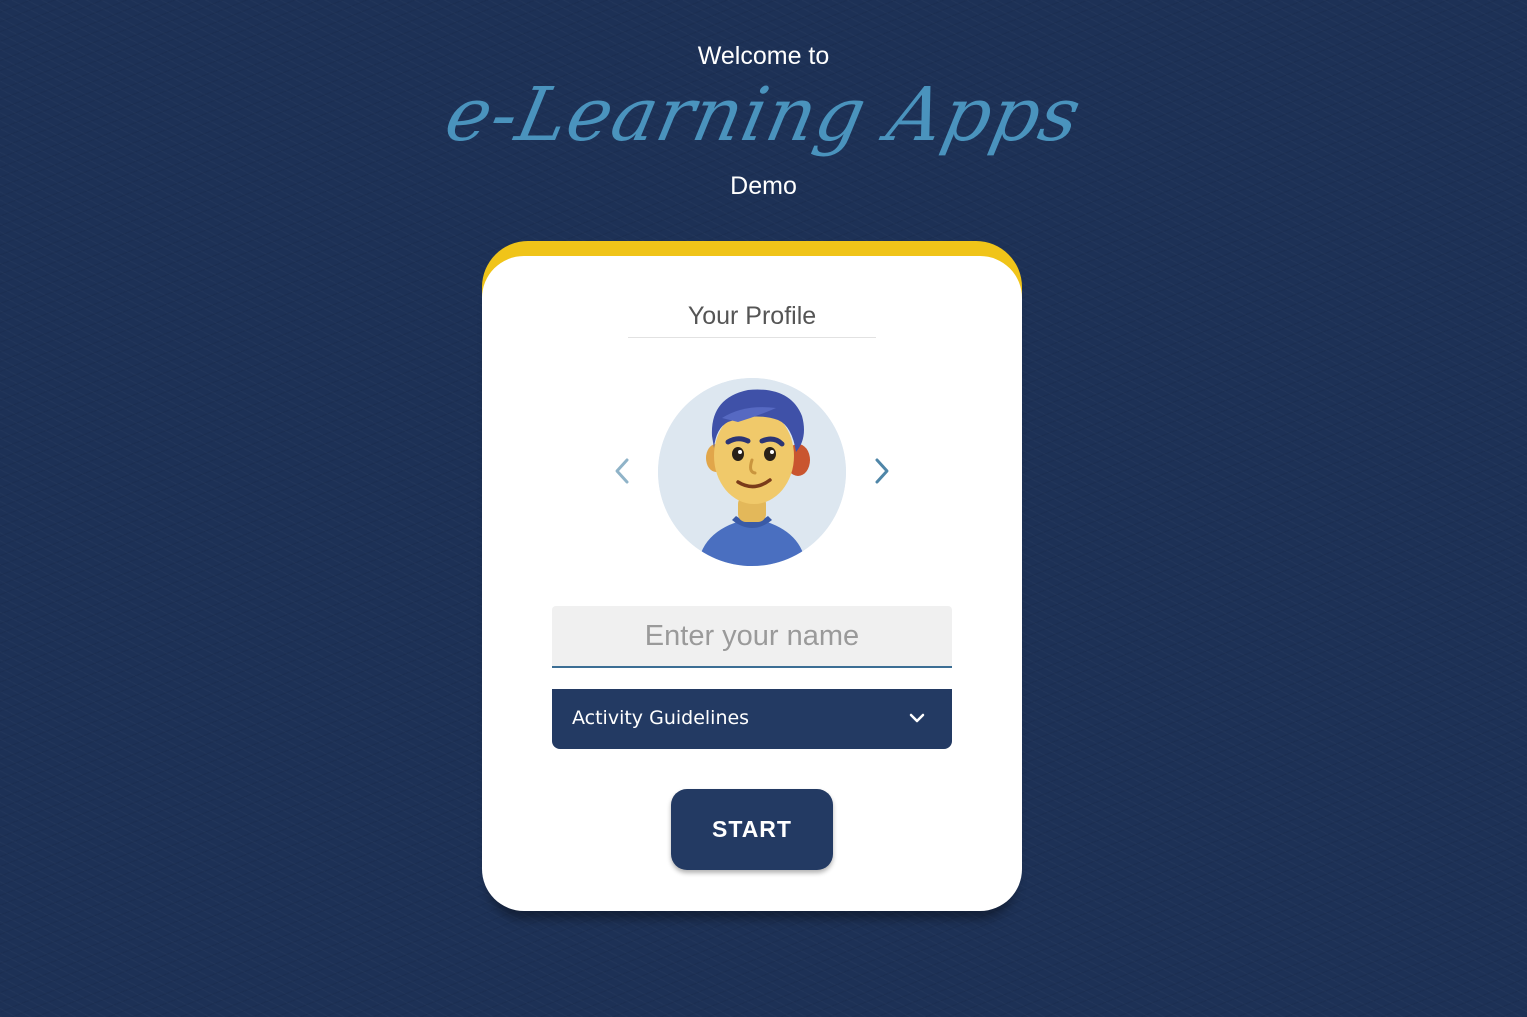  I want to click on chevron-left-icon, so click(622, 471).